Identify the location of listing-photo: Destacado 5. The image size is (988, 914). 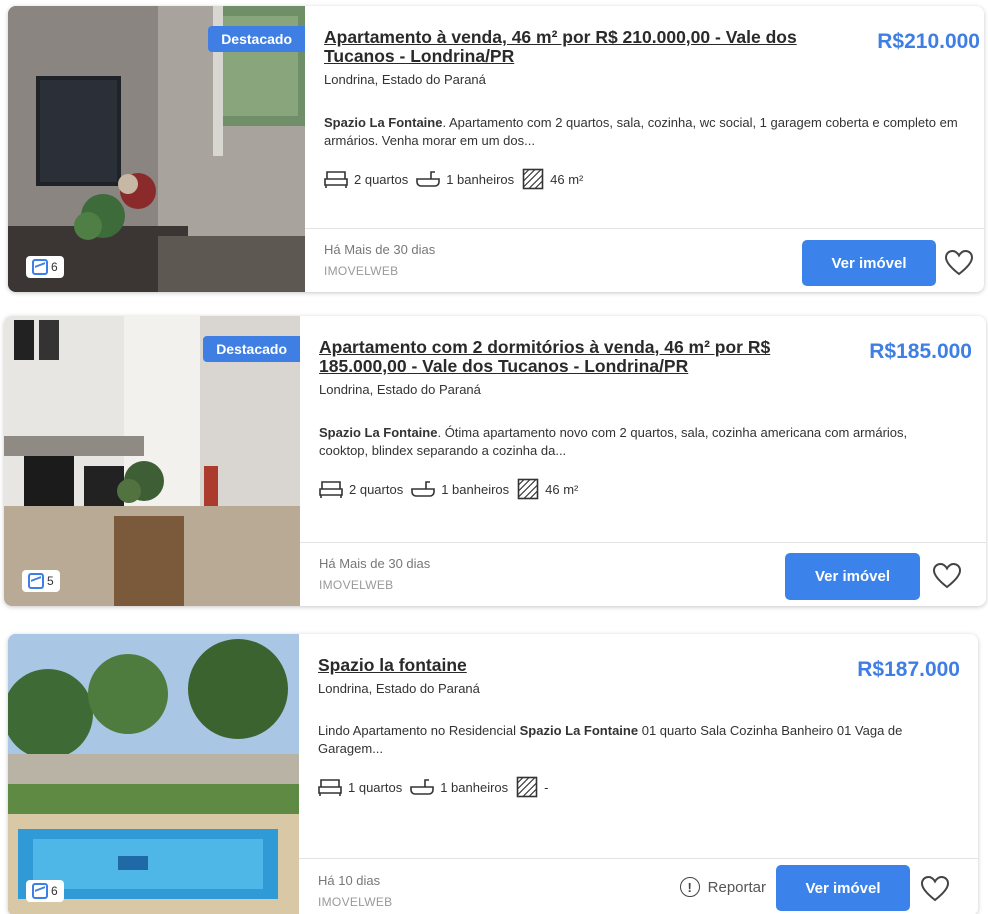
(152, 461).